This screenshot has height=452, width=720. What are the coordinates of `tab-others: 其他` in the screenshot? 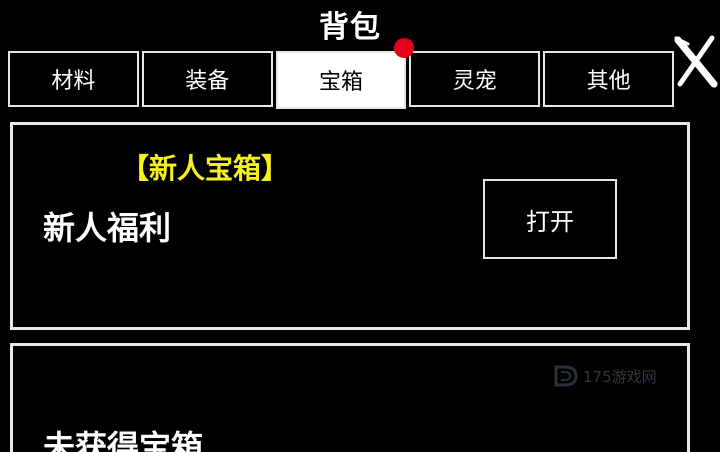 It's located at (608, 79).